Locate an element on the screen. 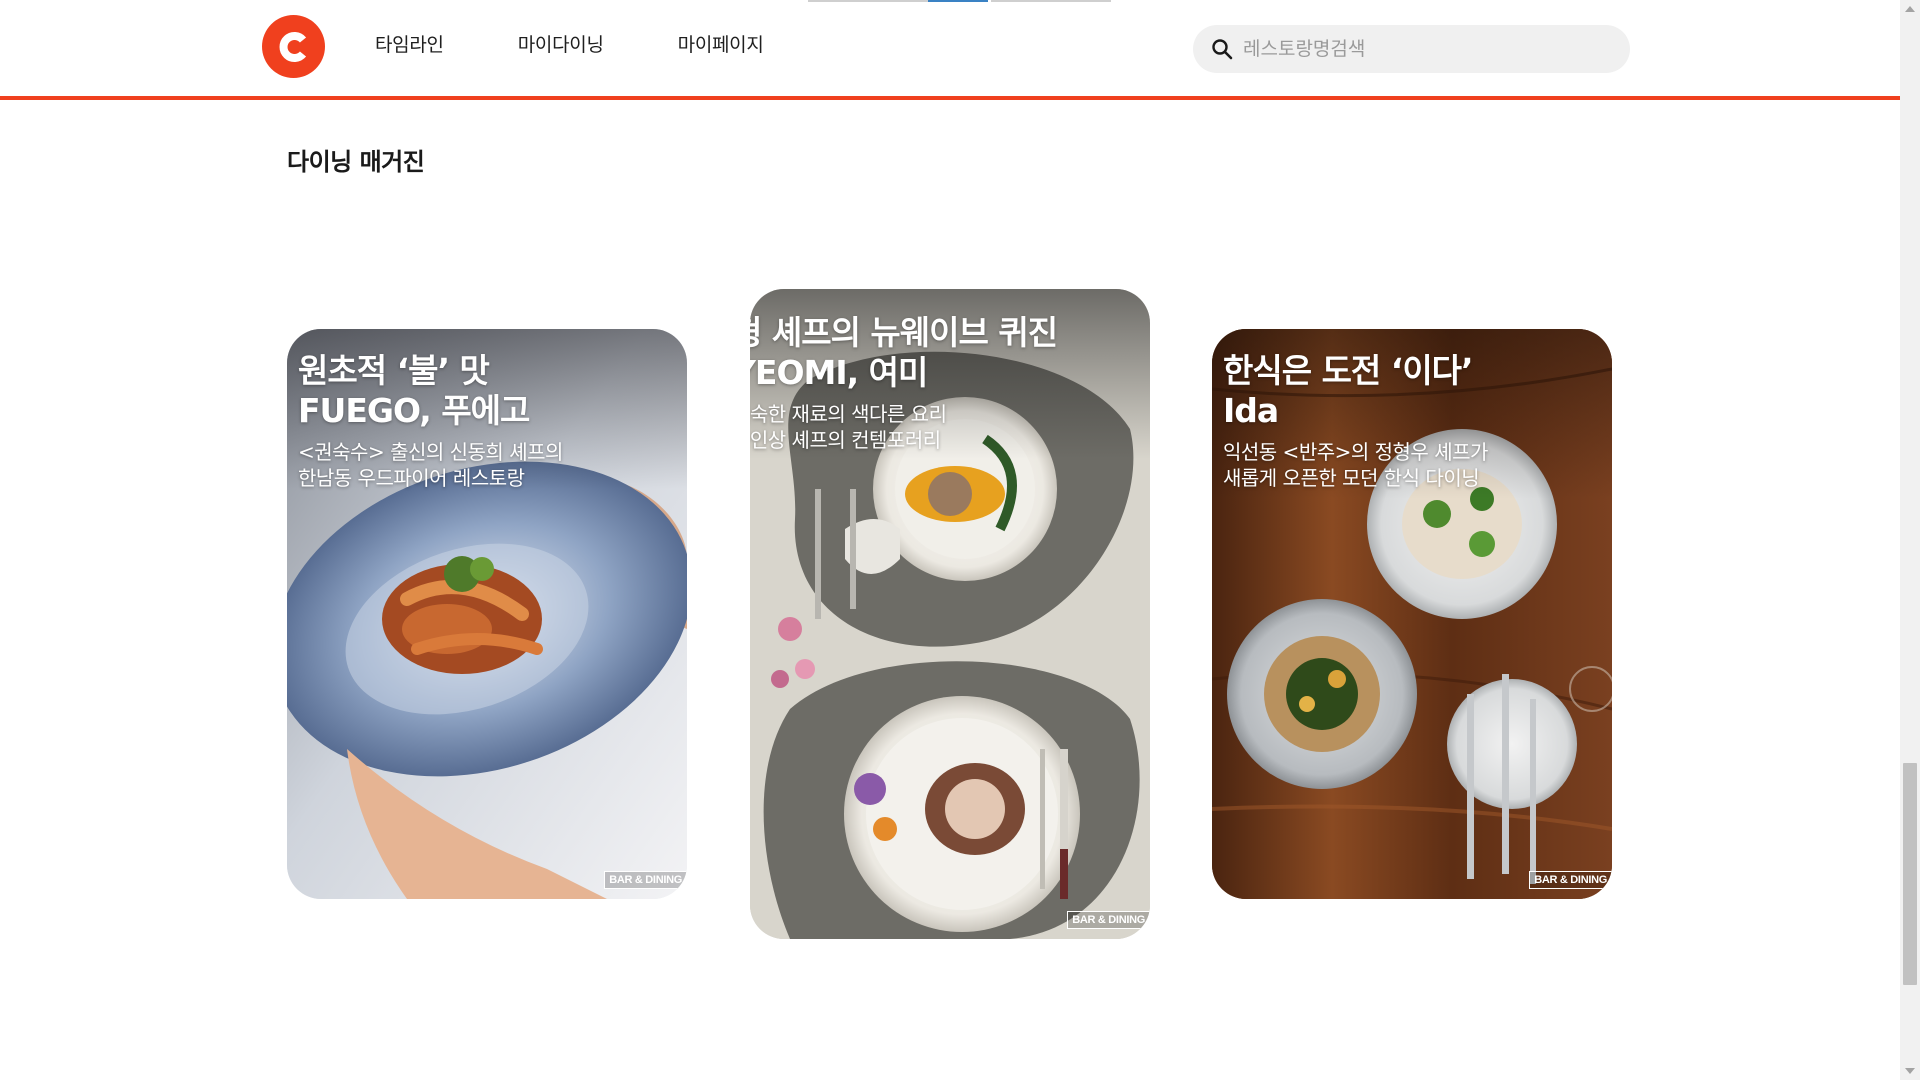  tab-indicator-active is located at coordinates (958, 1).